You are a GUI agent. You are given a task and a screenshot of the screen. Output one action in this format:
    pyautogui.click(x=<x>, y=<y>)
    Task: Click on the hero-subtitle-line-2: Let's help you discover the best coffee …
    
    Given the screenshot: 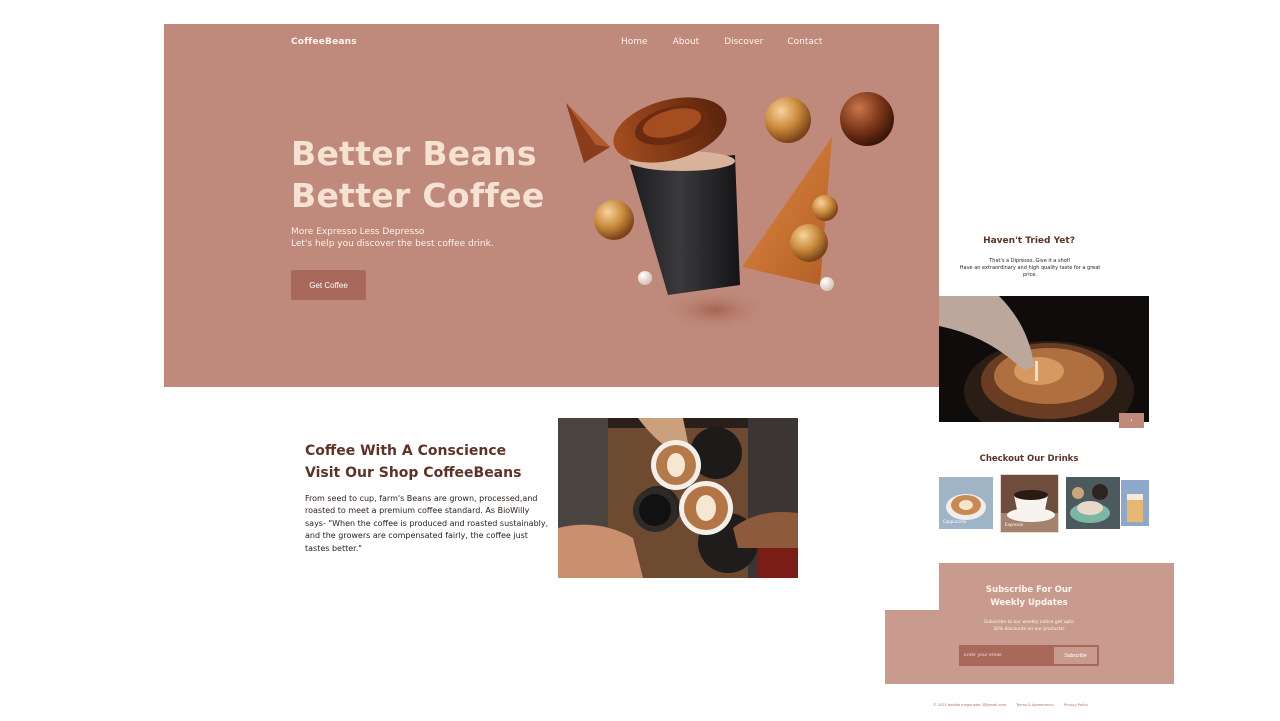 What is the action you would take?
    pyautogui.click(x=392, y=244)
    